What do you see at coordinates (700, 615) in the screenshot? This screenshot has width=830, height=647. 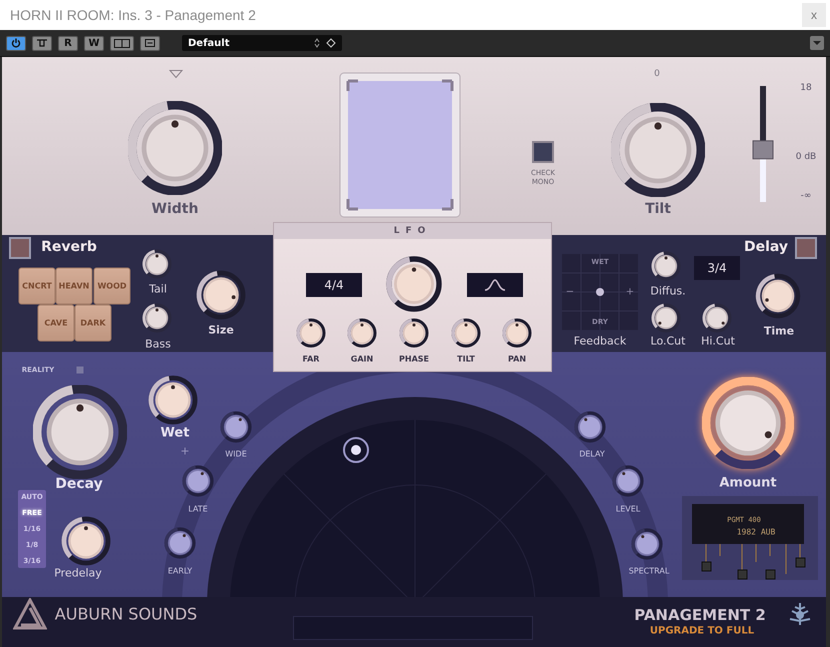 I see `product-name: PANAGEMENT 2` at bounding box center [700, 615].